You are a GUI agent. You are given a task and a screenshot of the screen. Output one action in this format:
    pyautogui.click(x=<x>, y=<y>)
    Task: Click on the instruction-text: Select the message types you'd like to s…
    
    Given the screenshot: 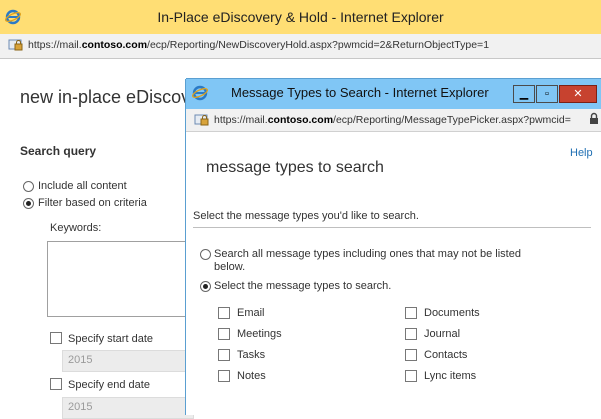 What is the action you would take?
    pyautogui.click(x=306, y=216)
    